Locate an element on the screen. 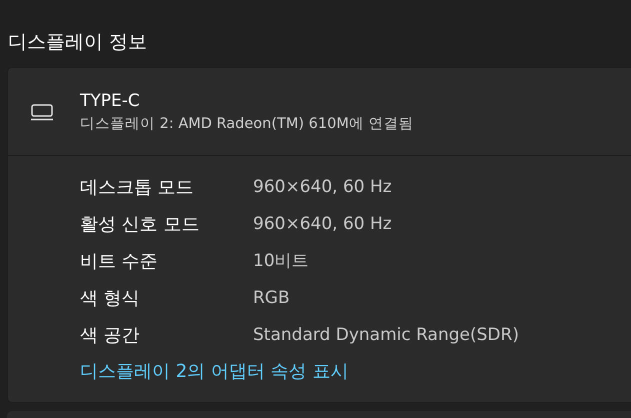 The image size is (631, 418). display-name: TYPE-C is located at coordinates (110, 100).